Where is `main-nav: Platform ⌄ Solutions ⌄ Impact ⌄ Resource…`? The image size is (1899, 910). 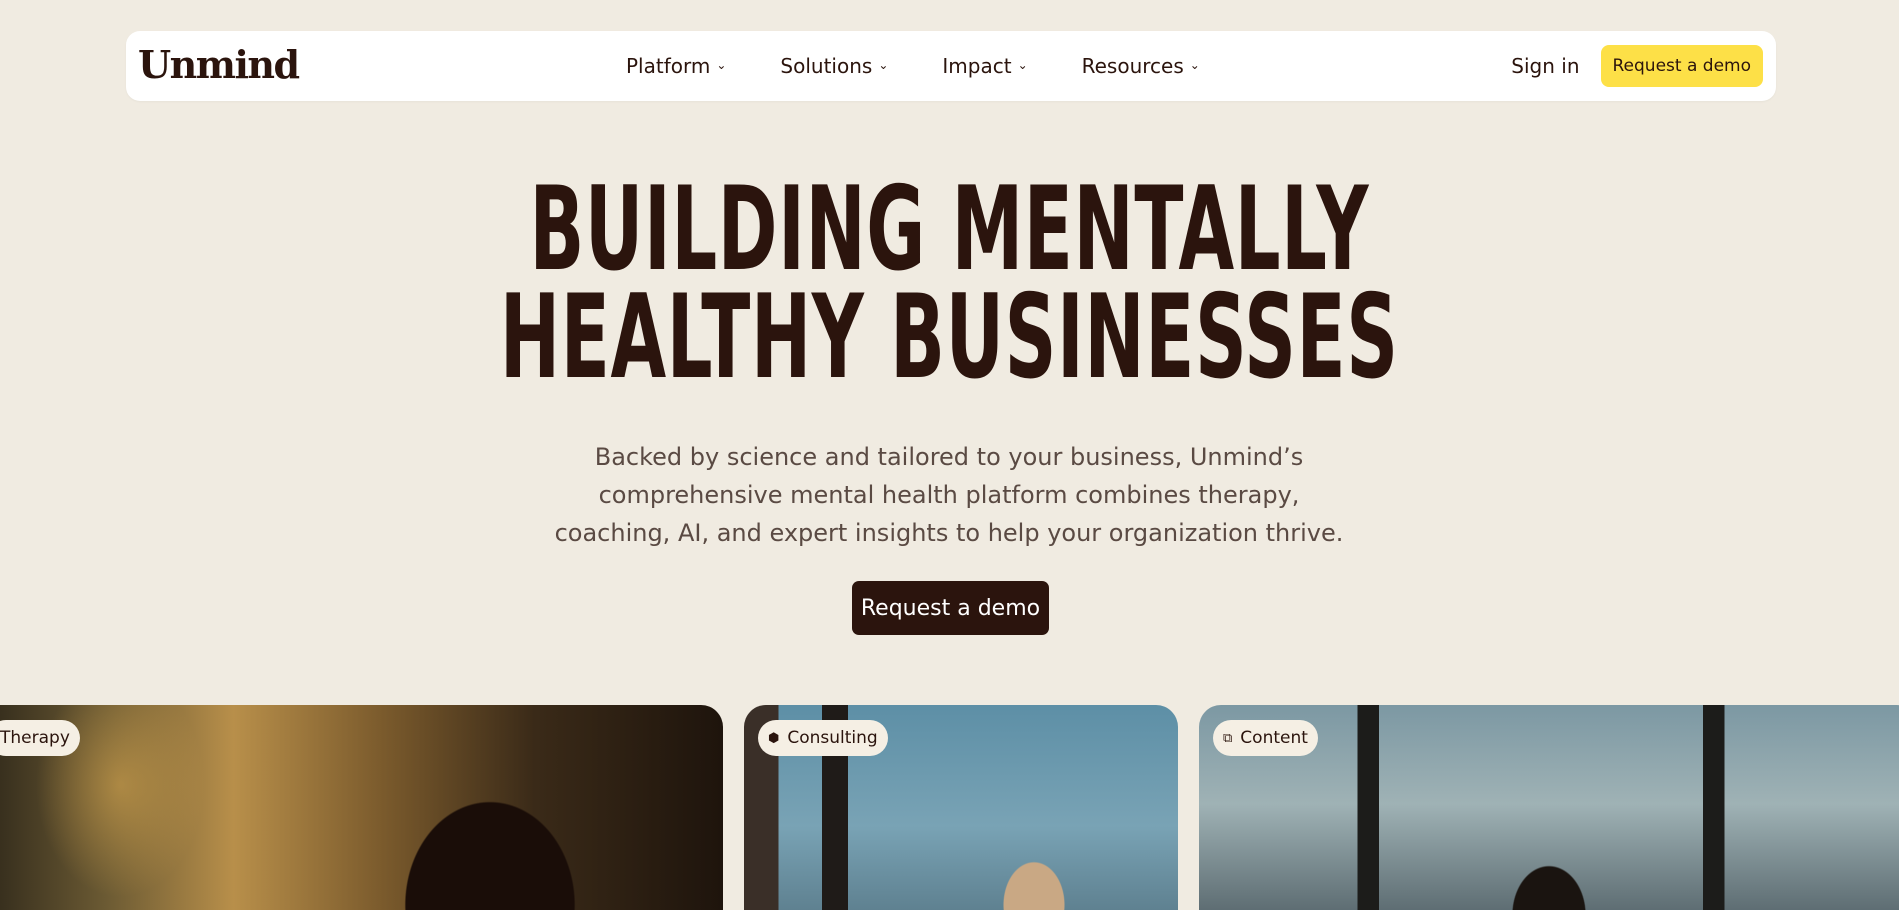
main-nav: Platform ⌄ Solutions ⌄ Impact ⌄ Resource… is located at coordinates (940, 66).